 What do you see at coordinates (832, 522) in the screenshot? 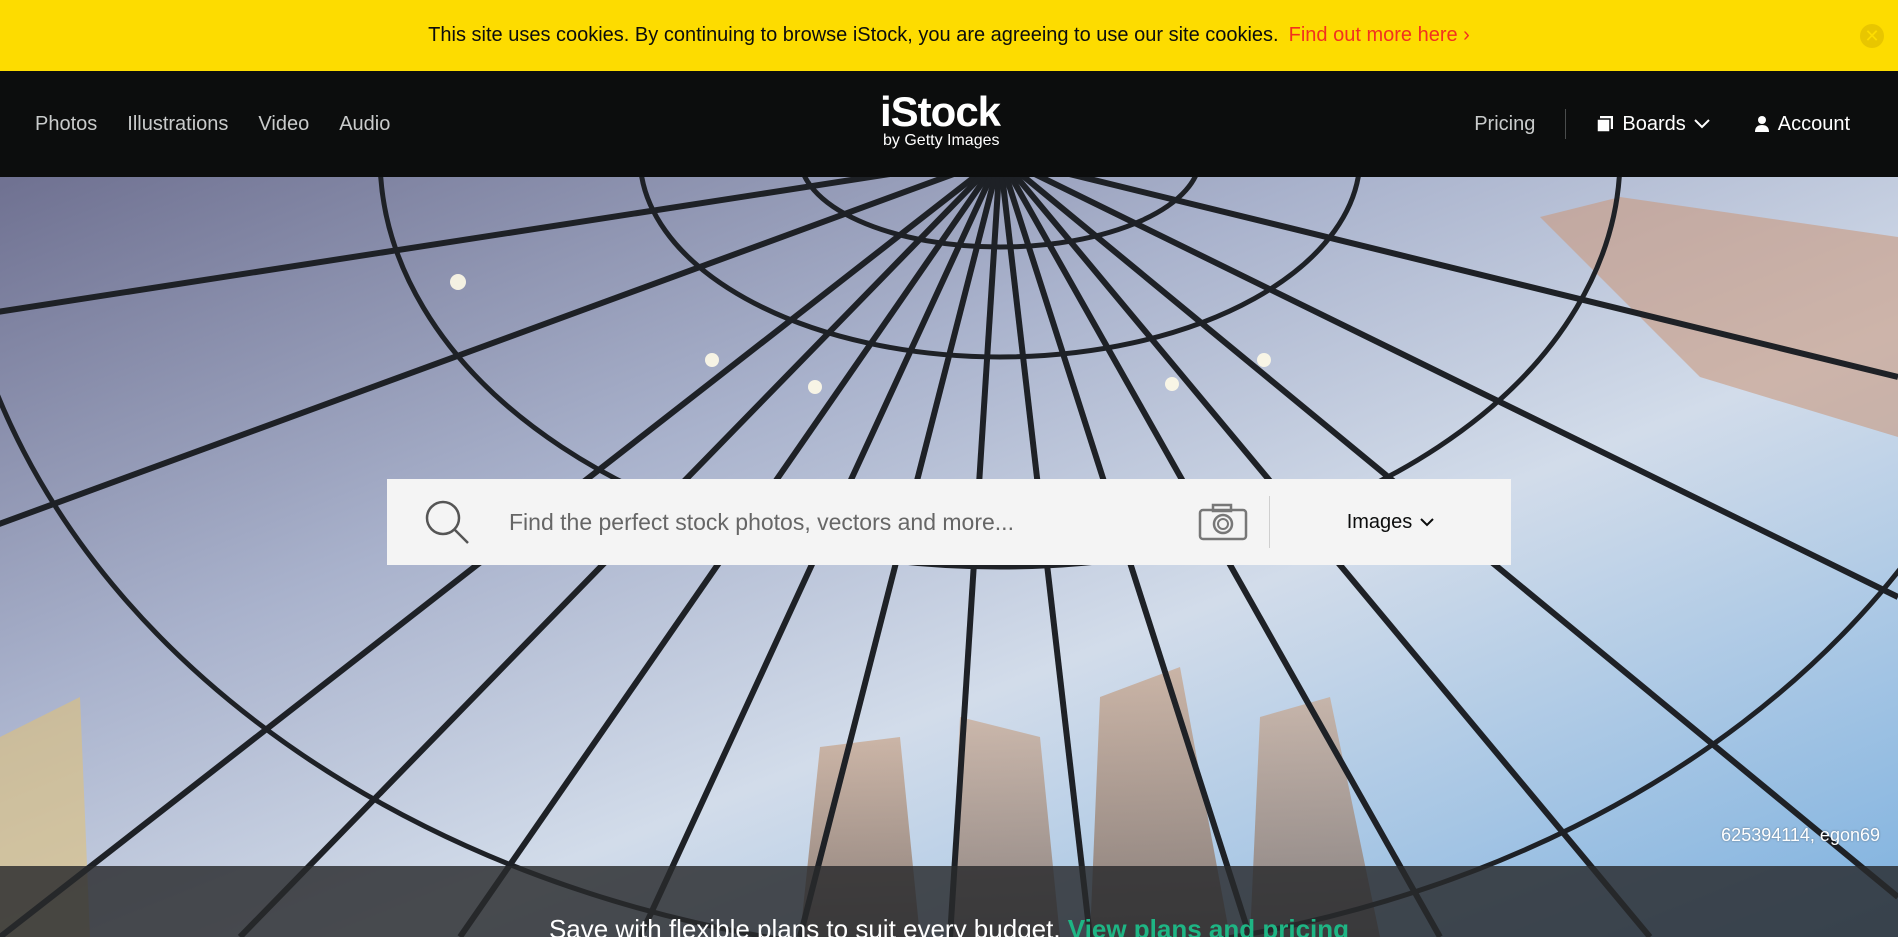
I see `search-input` at bounding box center [832, 522].